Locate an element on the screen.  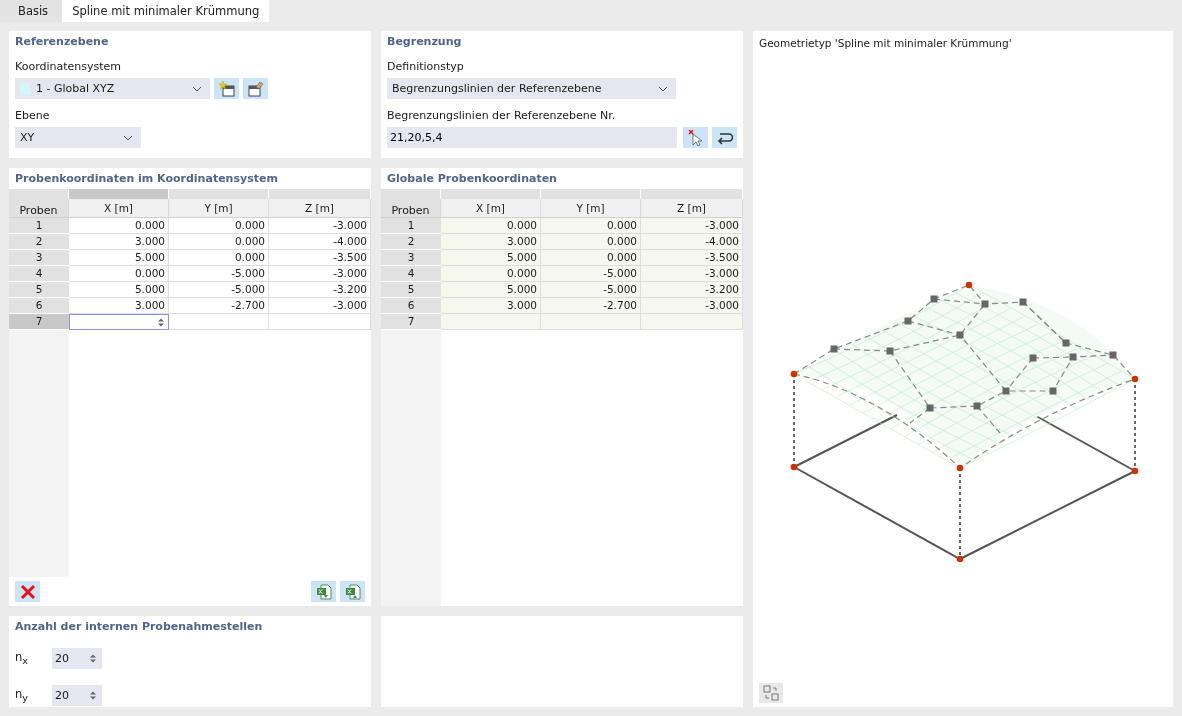
delete-button is located at coordinates (27, 591).